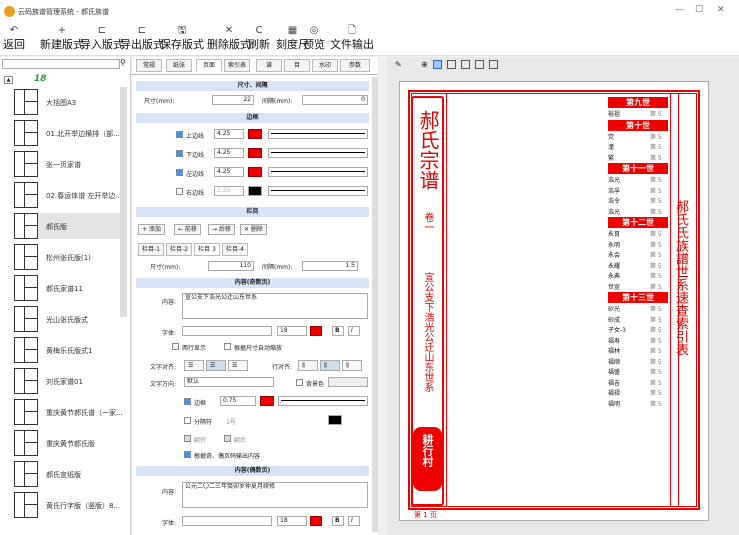 This screenshot has width=739, height=535. I want to click on border-width-select: 0.75, so click(238, 401).